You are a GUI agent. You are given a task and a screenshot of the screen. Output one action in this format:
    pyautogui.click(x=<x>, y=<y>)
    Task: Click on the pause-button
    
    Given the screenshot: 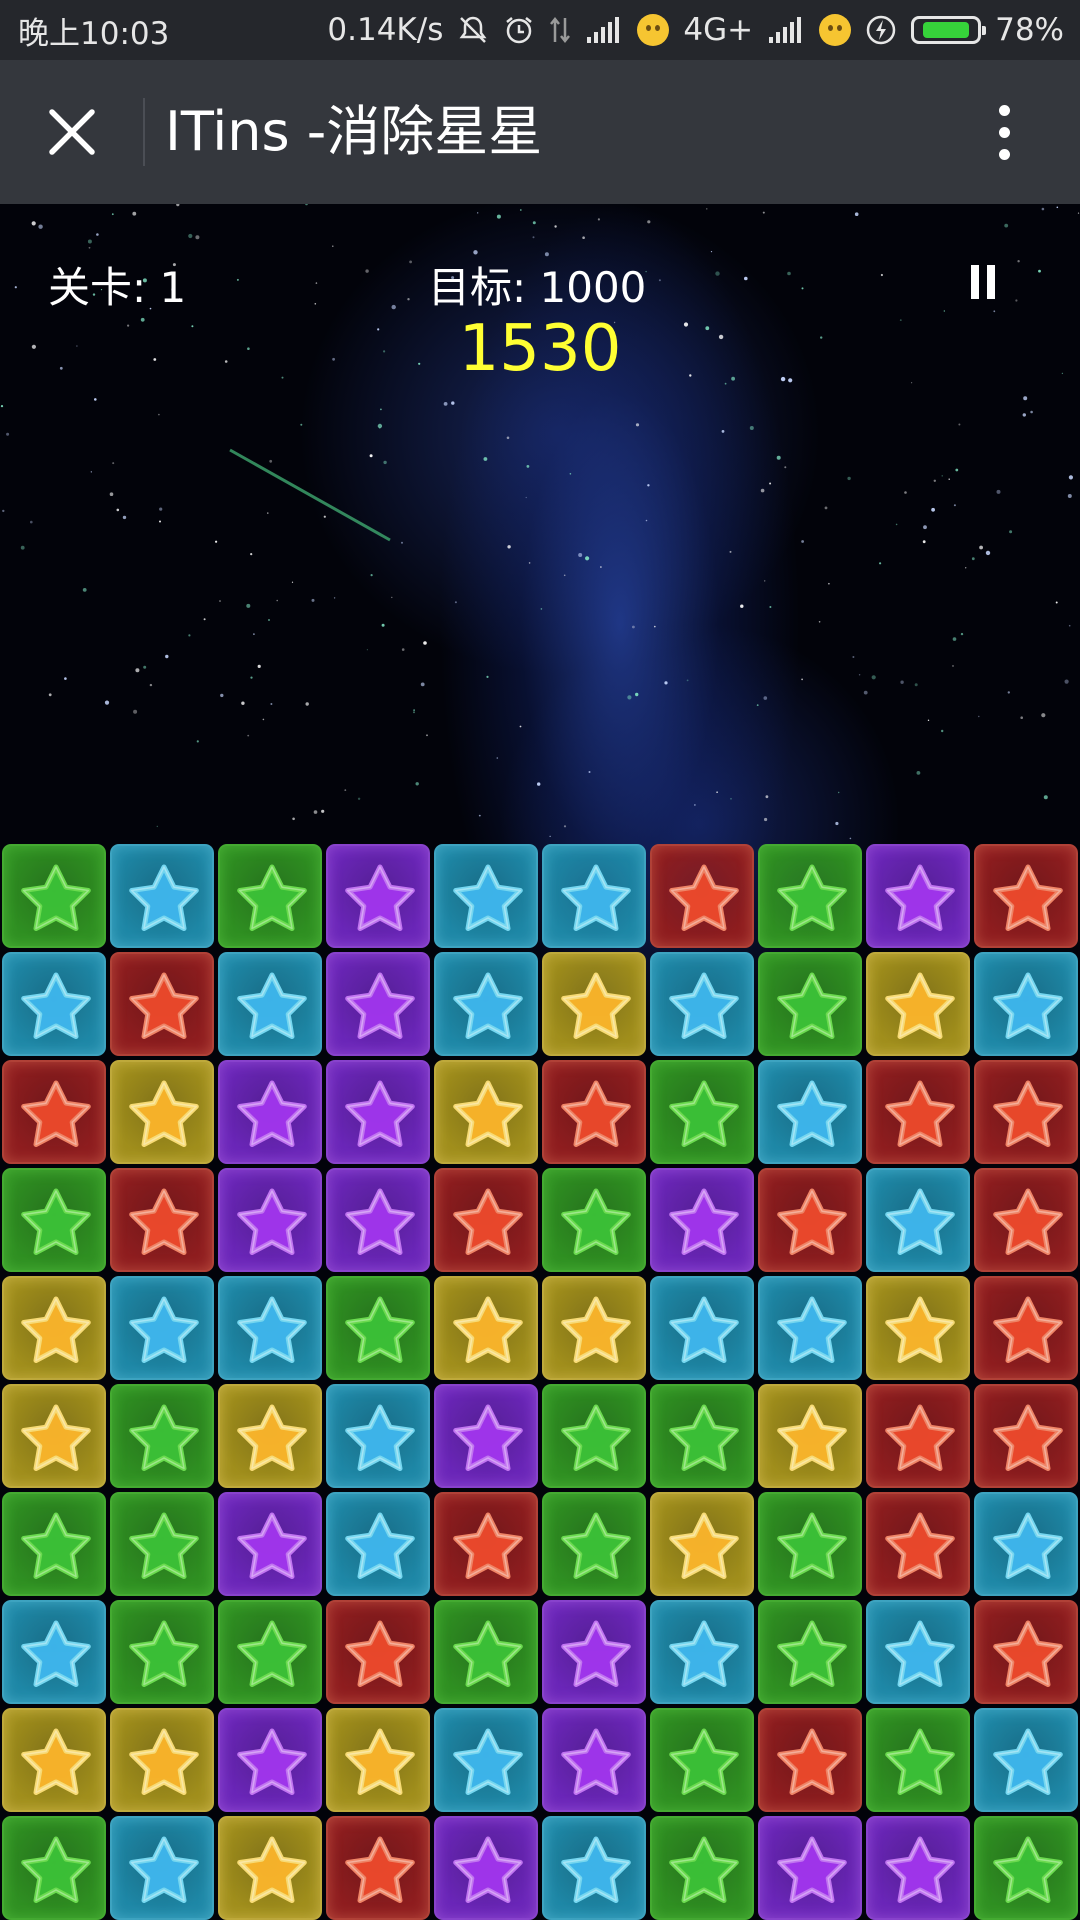 What is the action you would take?
    pyautogui.click(x=983, y=282)
    